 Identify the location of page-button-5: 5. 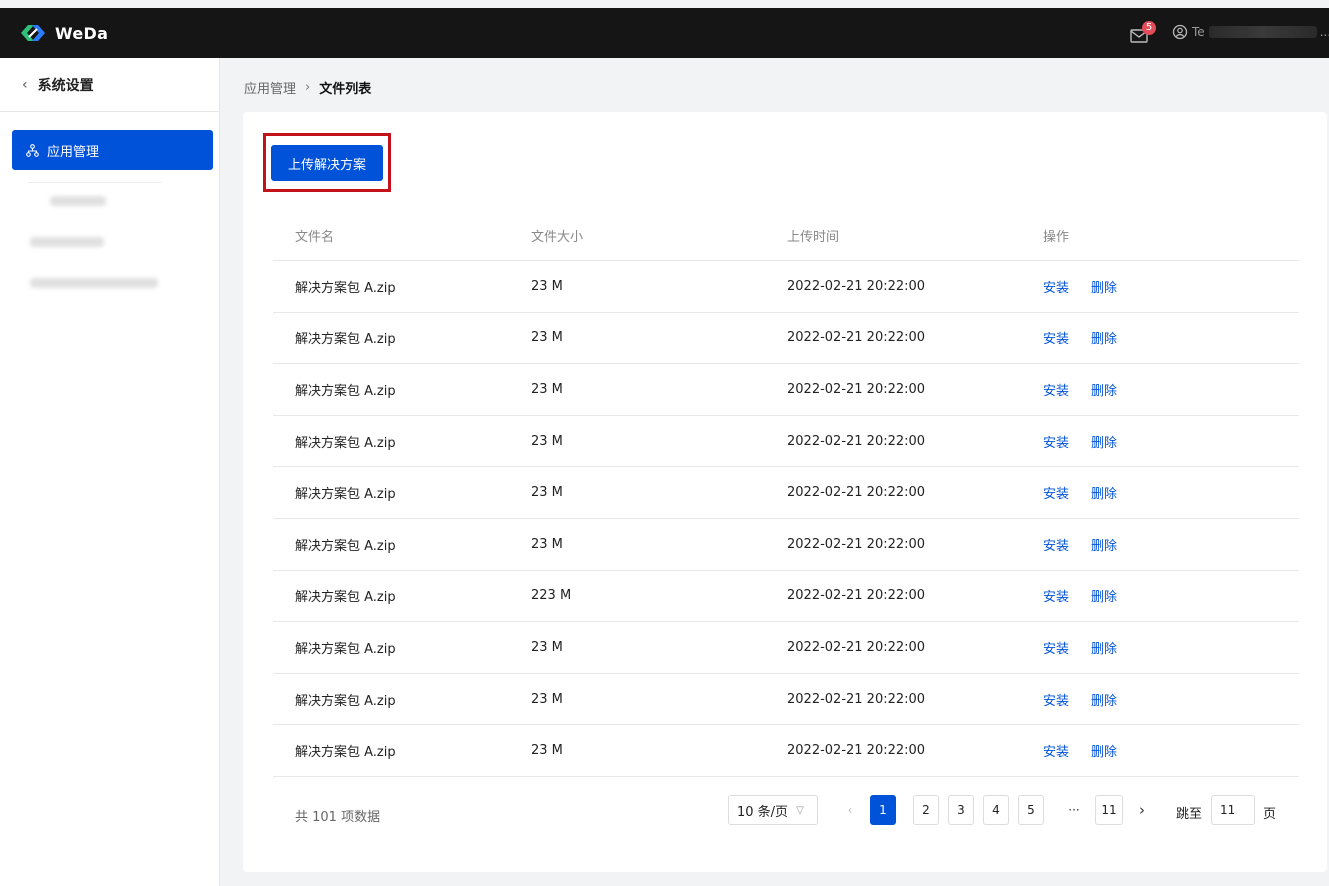
(1031, 810).